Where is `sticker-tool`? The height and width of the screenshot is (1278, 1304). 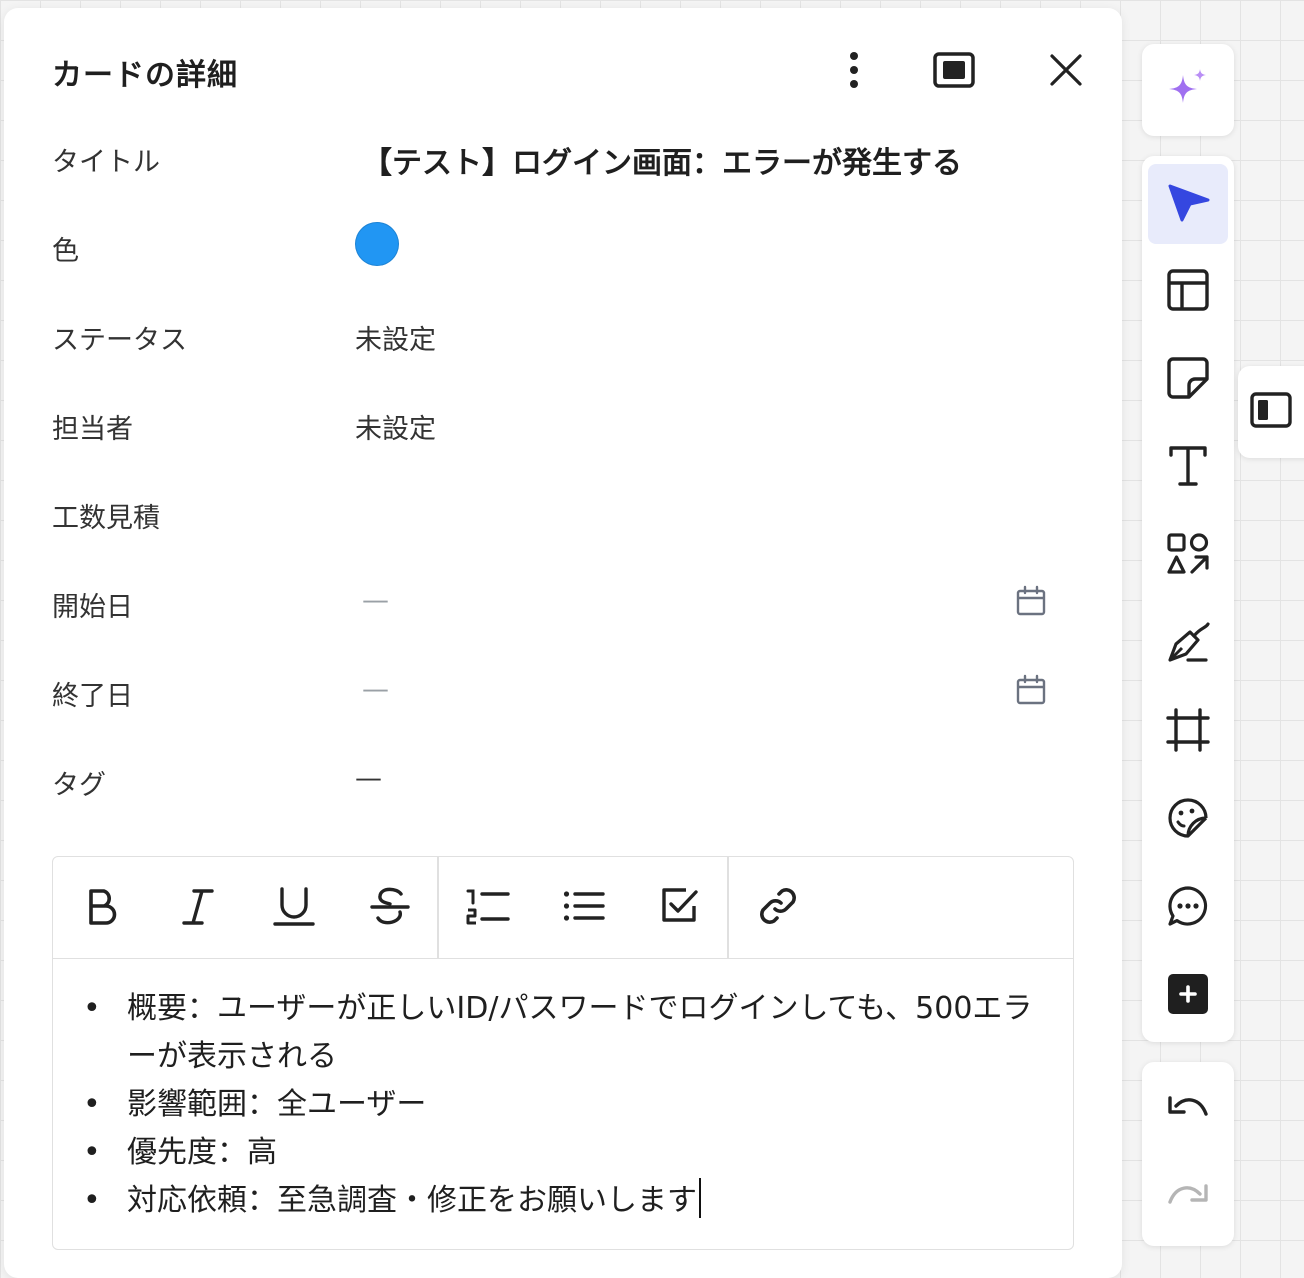 sticker-tool is located at coordinates (1188, 820).